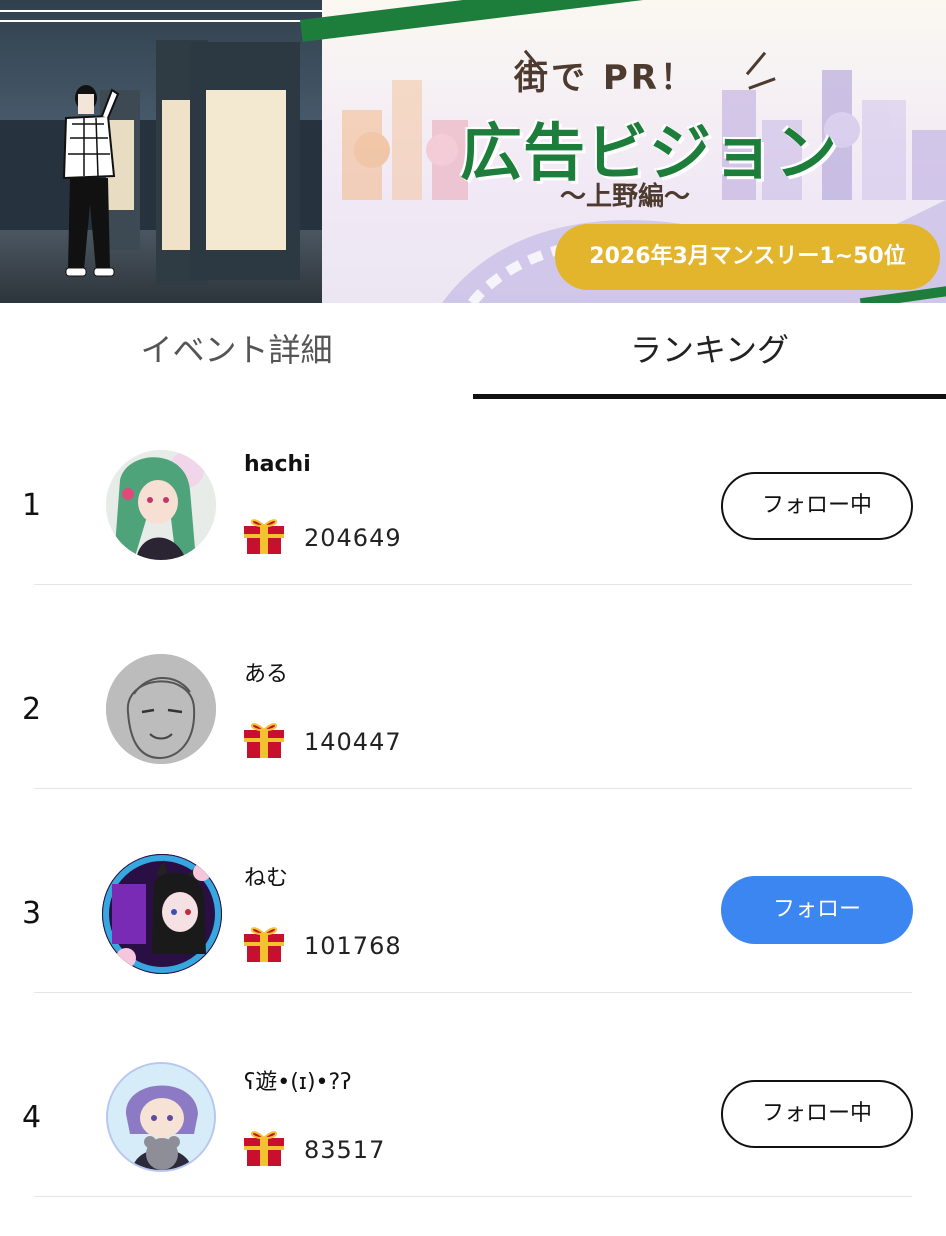 Image resolution: width=946 pixels, height=1236 pixels. Describe the element at coordinates (353, 538) in the screenshot. I see `gift-score: 204649` at that location.